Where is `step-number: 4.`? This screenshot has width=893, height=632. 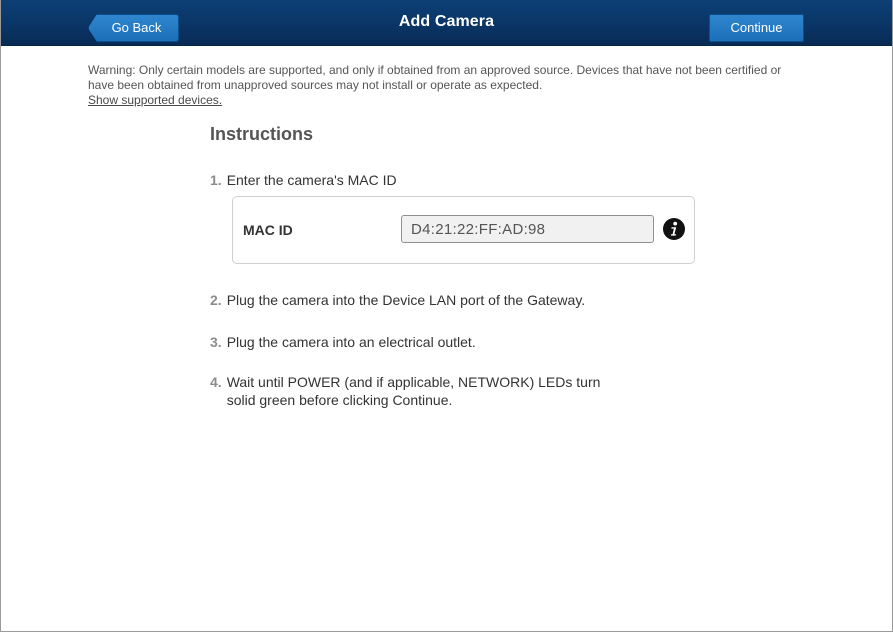
step-number: 4. is located at coordinates (216, 382).